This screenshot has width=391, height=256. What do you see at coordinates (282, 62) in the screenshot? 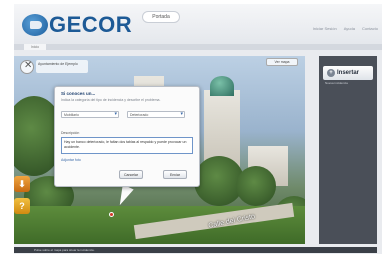
I see `view-map-button: Ver mapa` at bounding box center [282, 62].